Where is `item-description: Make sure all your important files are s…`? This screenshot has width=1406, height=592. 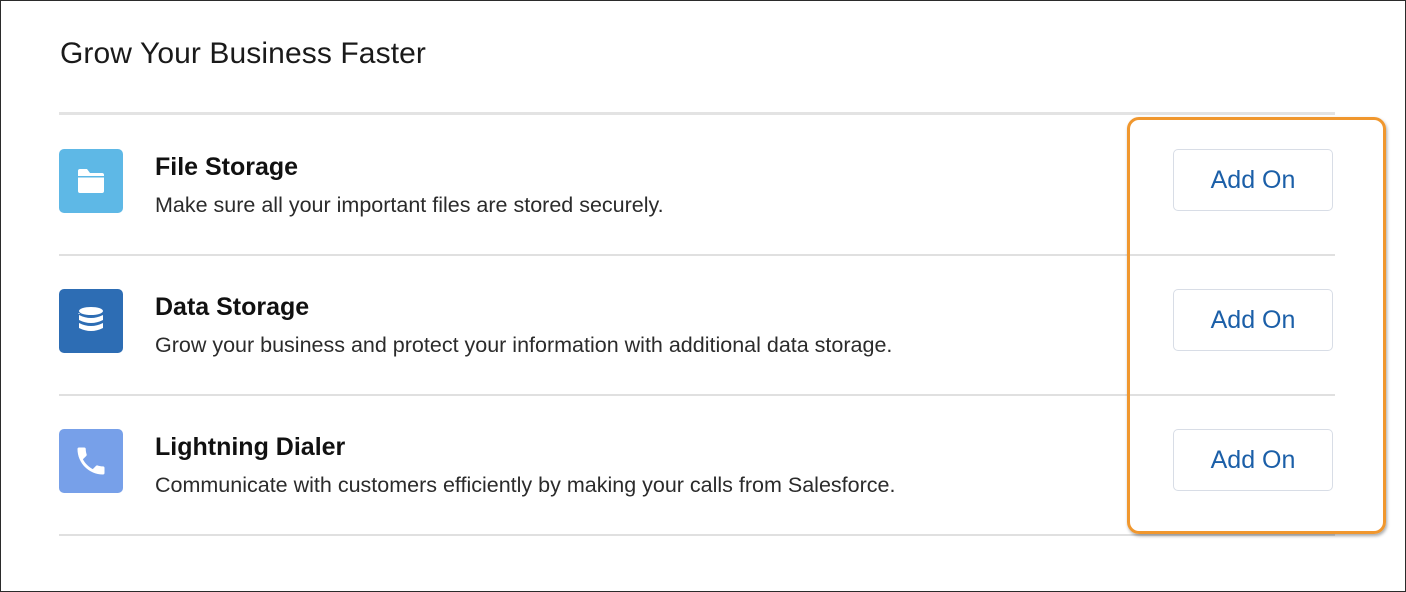 item-description: Make sure all your important files are s… is located at coordinates (409, 205).